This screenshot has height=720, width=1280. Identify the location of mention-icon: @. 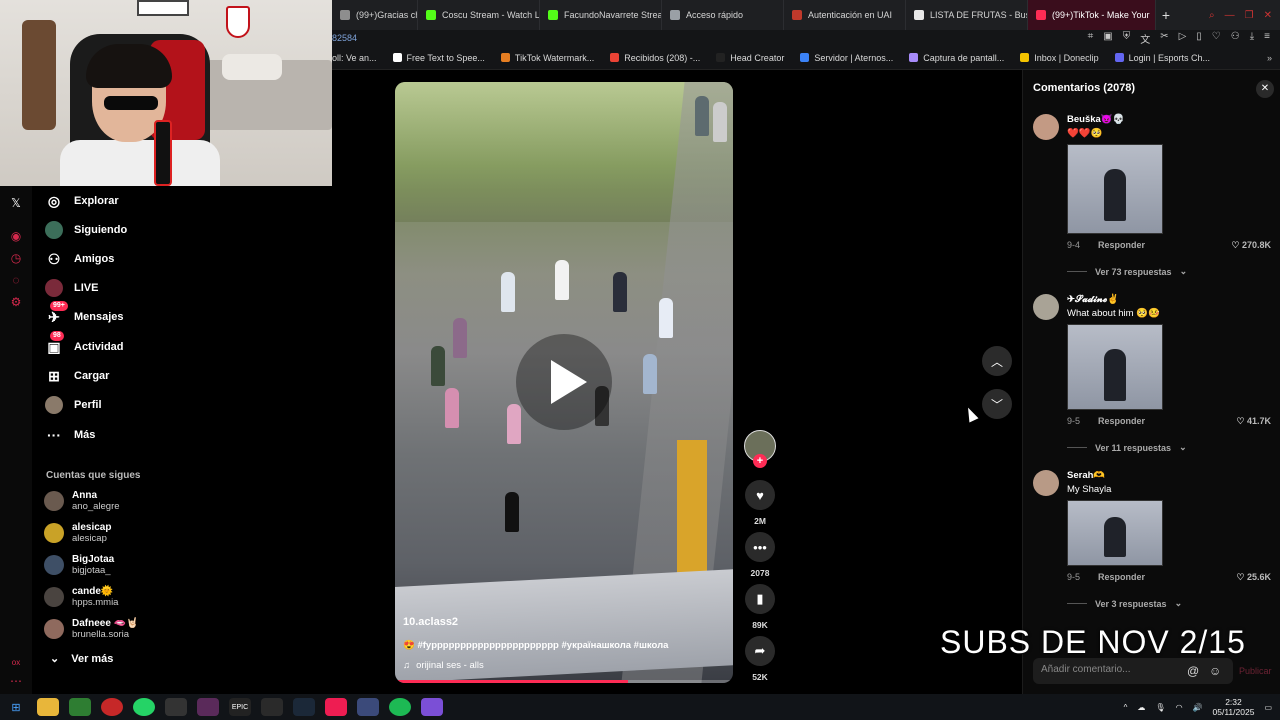
(1193, 671).